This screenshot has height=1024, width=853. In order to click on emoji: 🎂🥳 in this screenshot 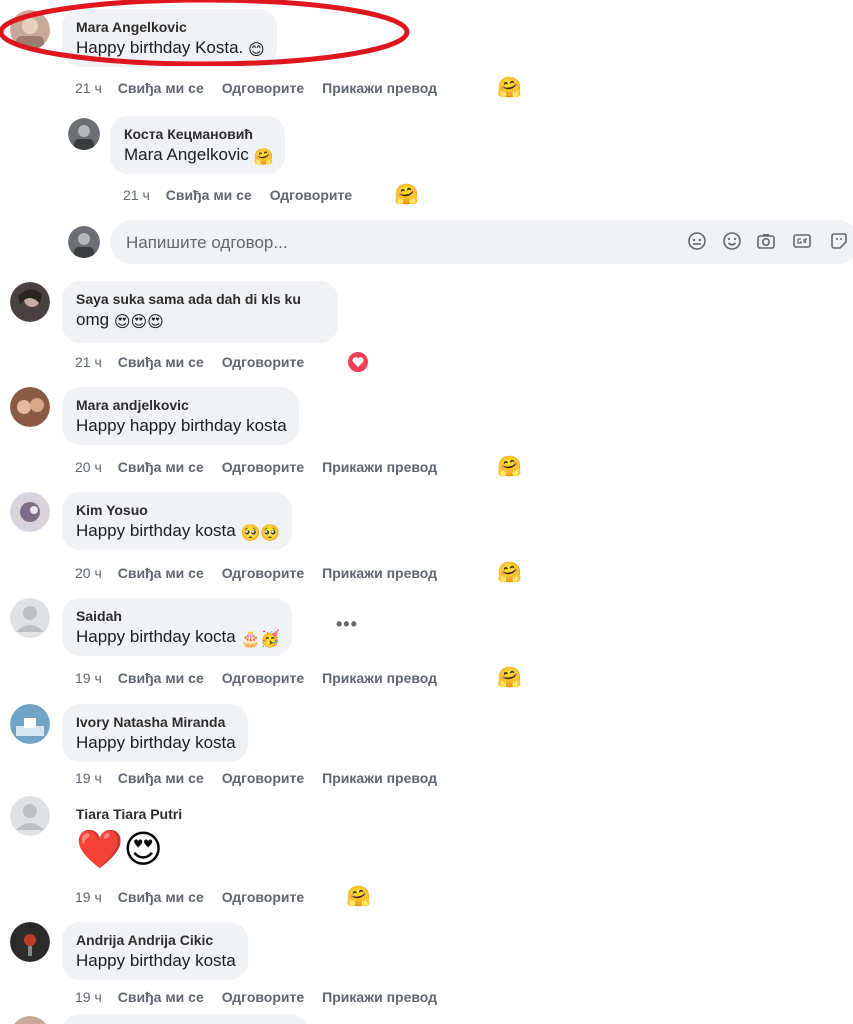, I will do `click(260, 639)`.